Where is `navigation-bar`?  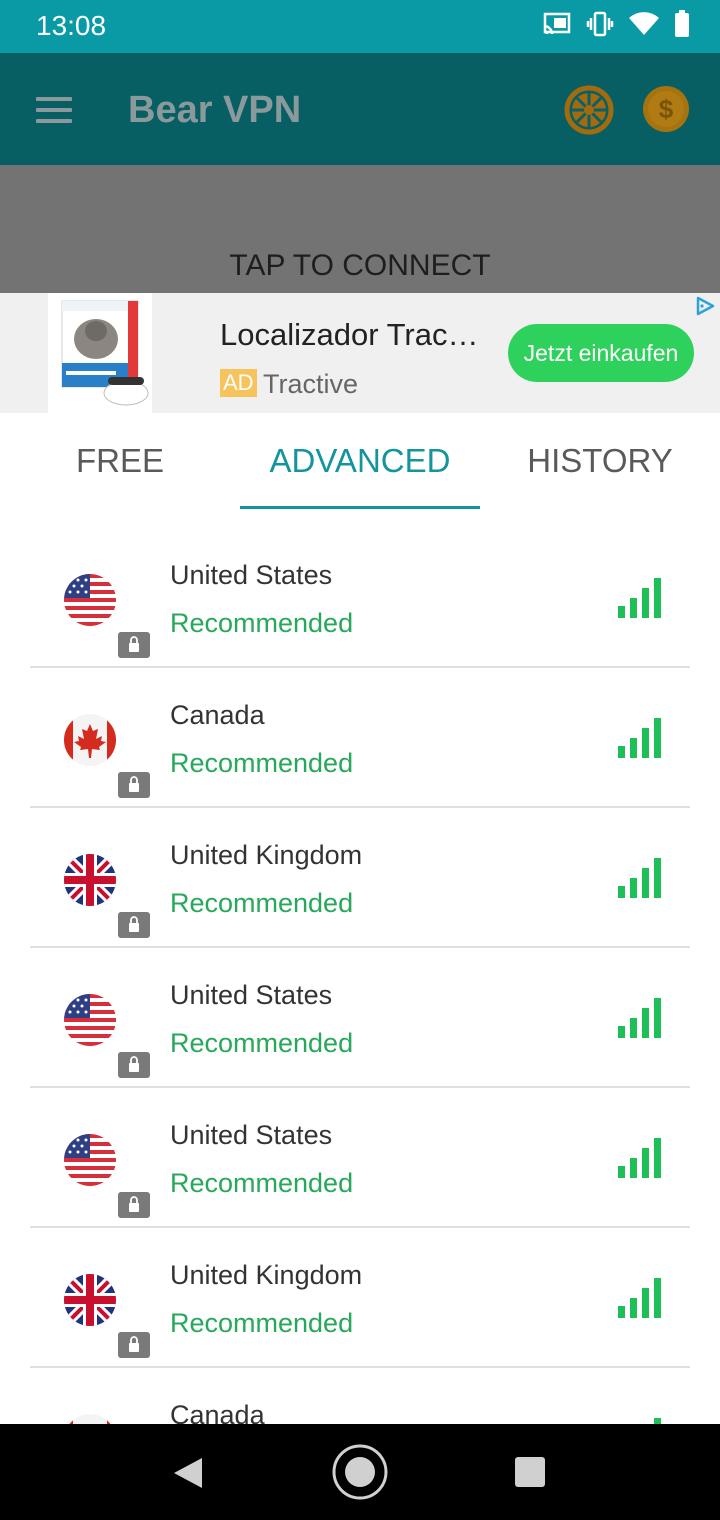
navigation-bar is located at coordinates (360, 1472).